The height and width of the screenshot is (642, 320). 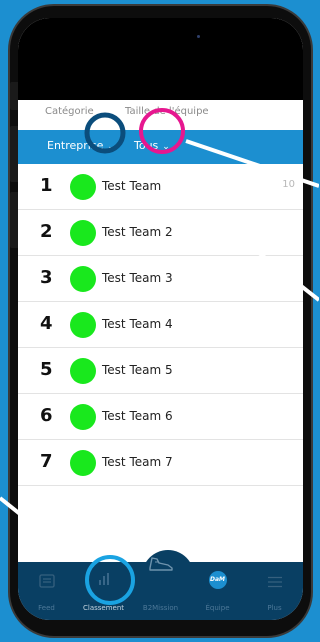 I want to click on filter-bar: Entreprise ⌄ Tous ⌄, so click(x=160, y=147).